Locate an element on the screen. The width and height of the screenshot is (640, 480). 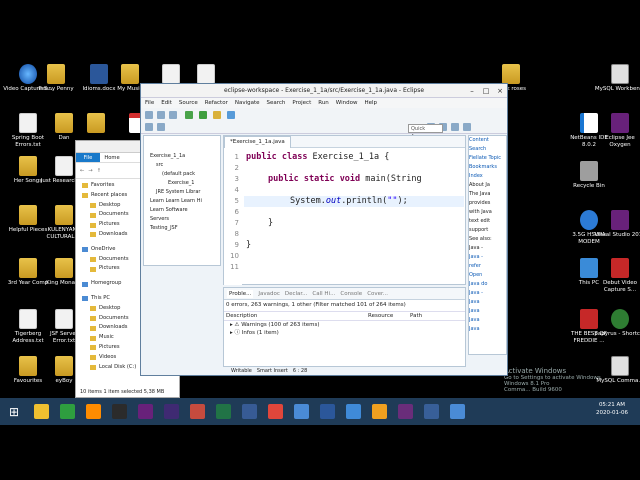
monitor-taskbar-button is located at coordinates (457, 411).